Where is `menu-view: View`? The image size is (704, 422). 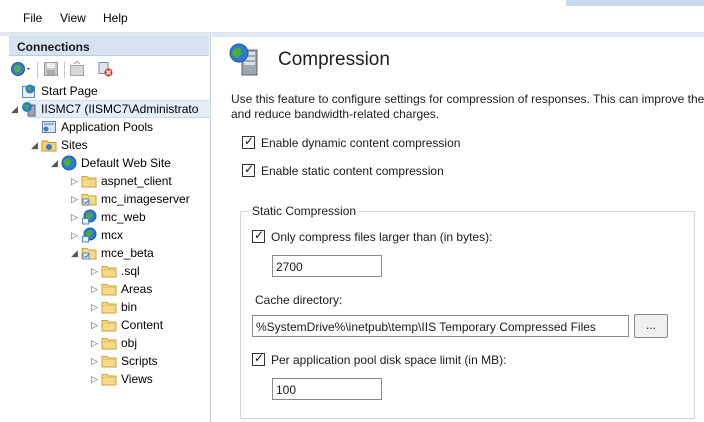 menu-view: View is located at coordinates (73, 18).